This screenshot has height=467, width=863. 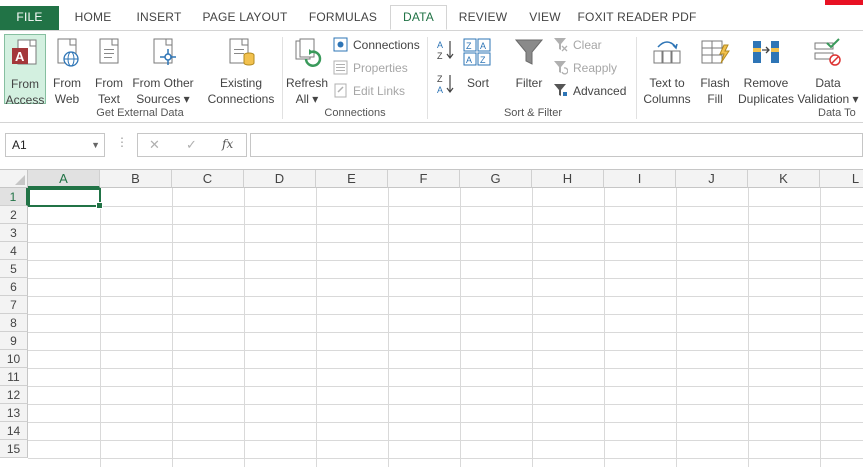 What do you see at coordinates (352, 179) in the screenshot?
I see `column-header-e: E` at bounding box center [352, 179].